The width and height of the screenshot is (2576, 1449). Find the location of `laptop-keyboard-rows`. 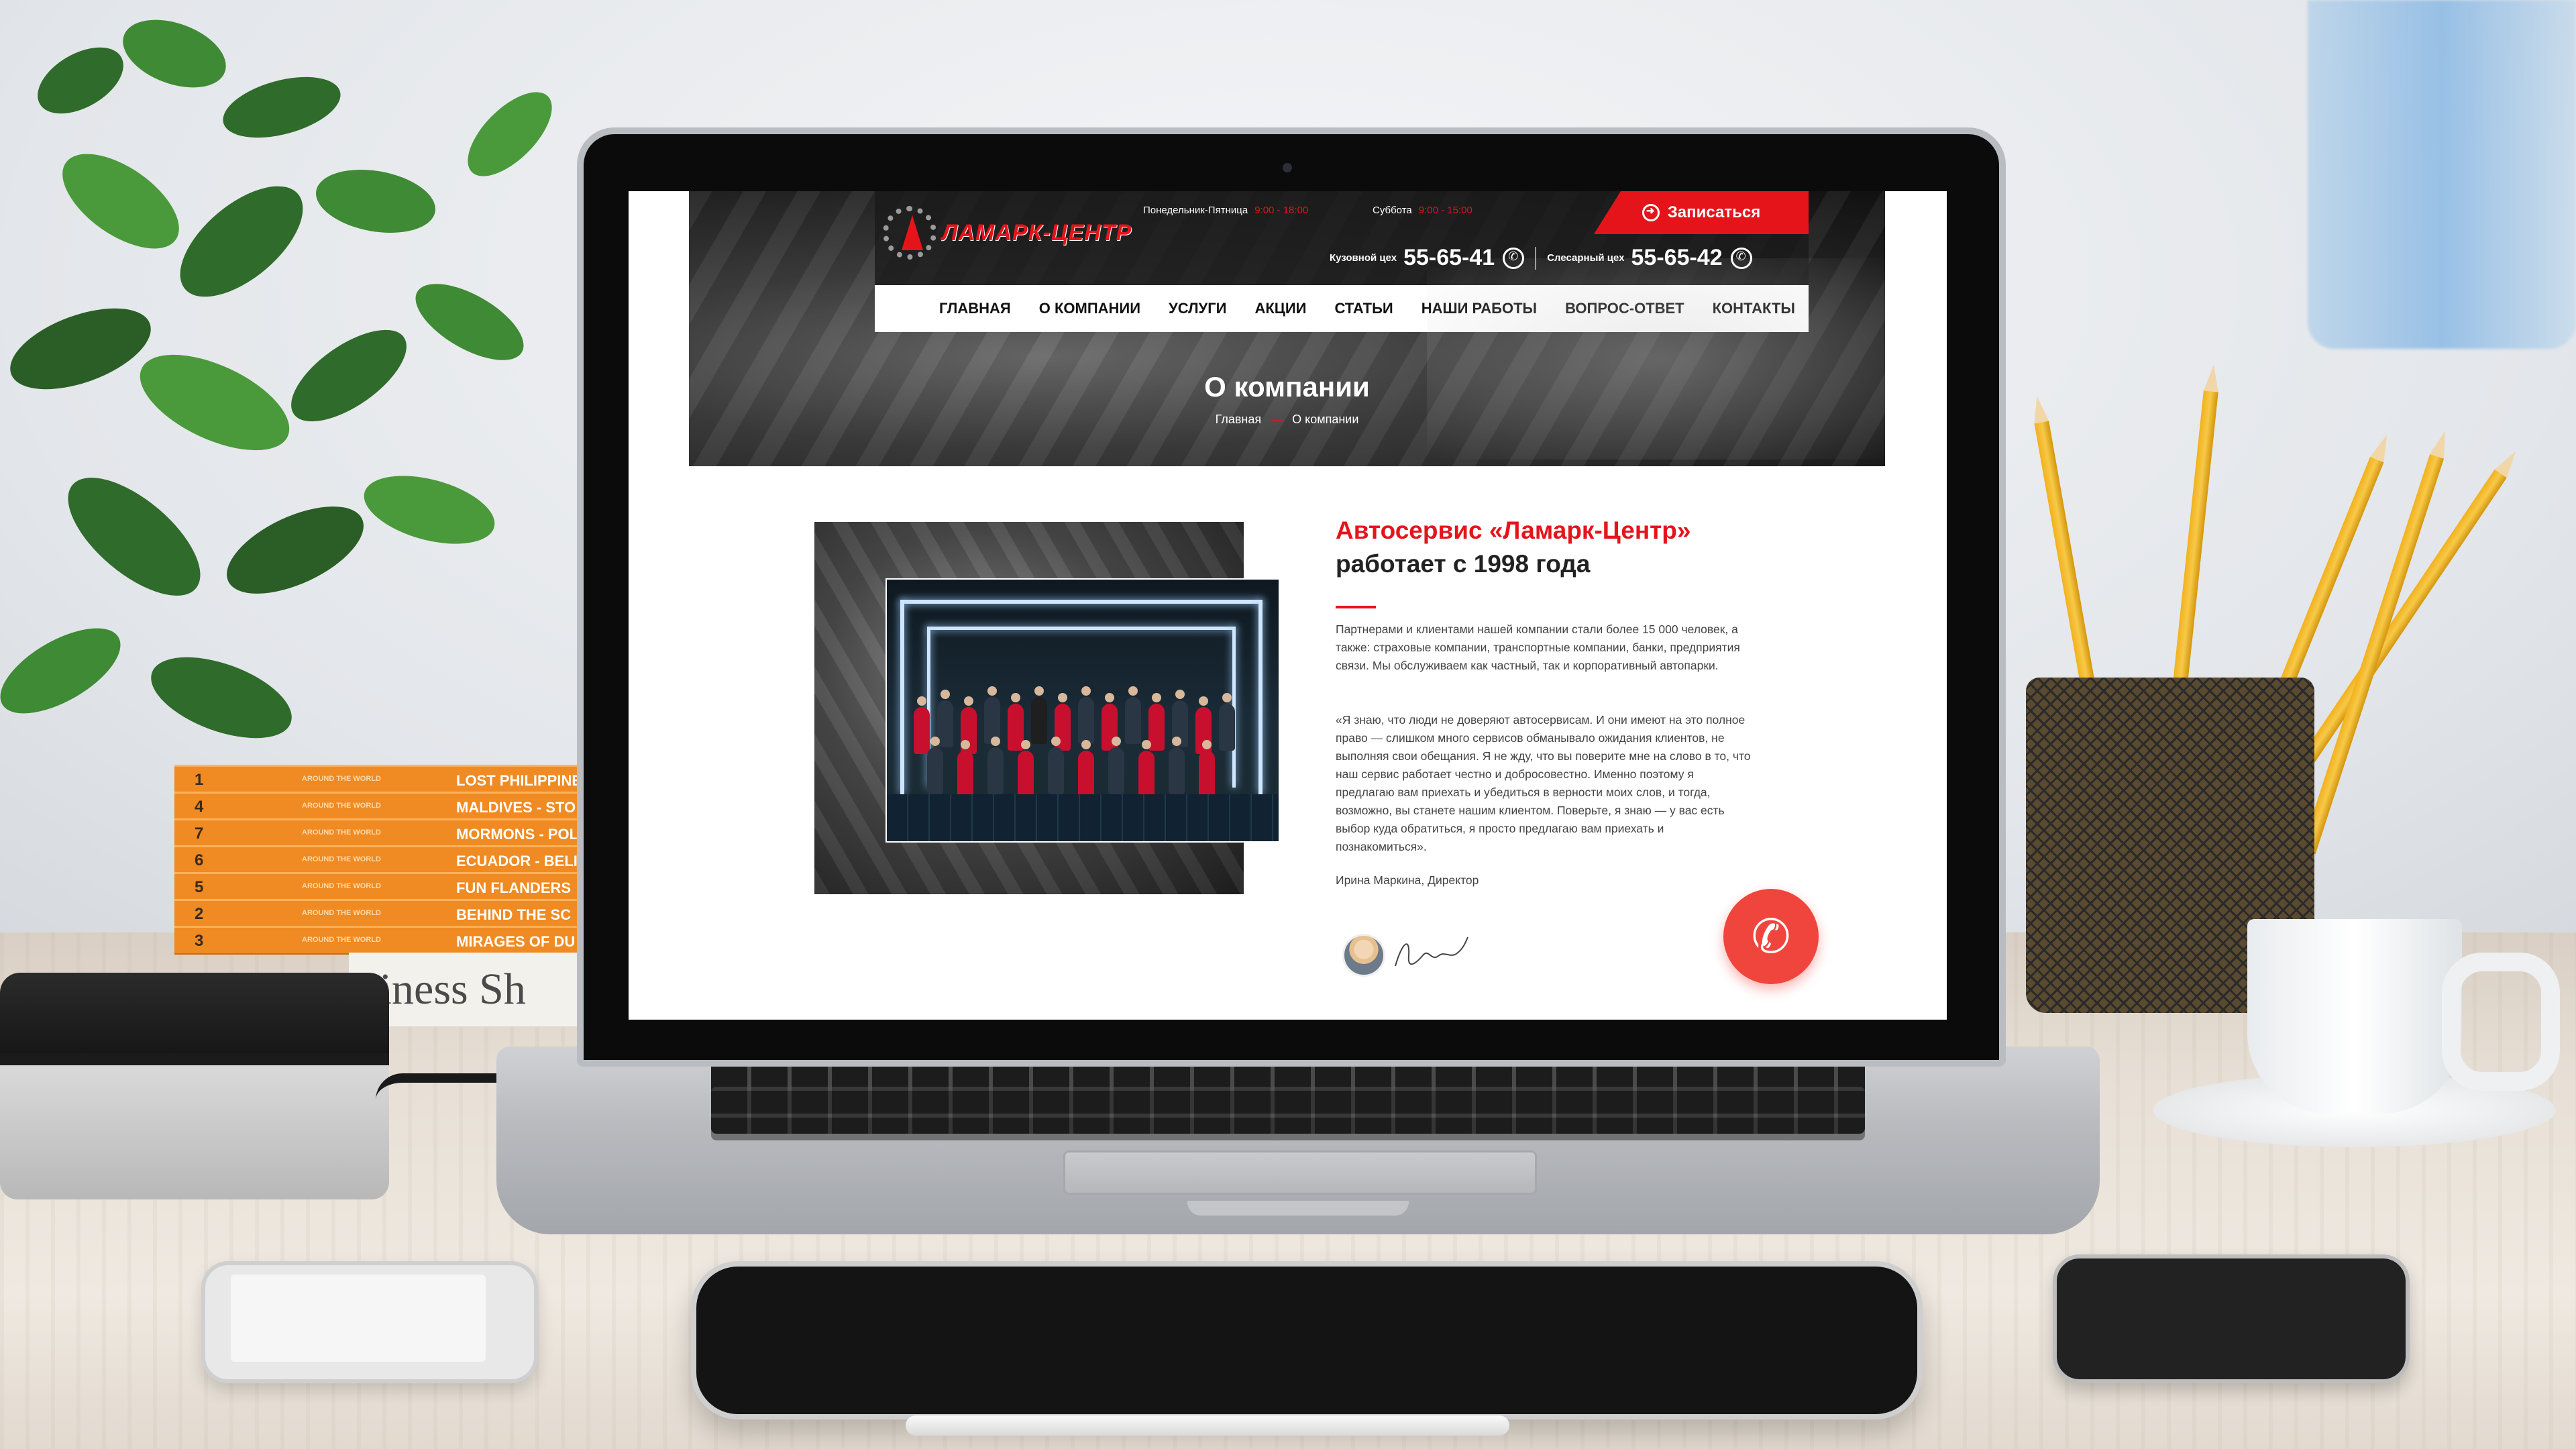

laptop-keyboard-rows is located at coordinates (1288, 1113).